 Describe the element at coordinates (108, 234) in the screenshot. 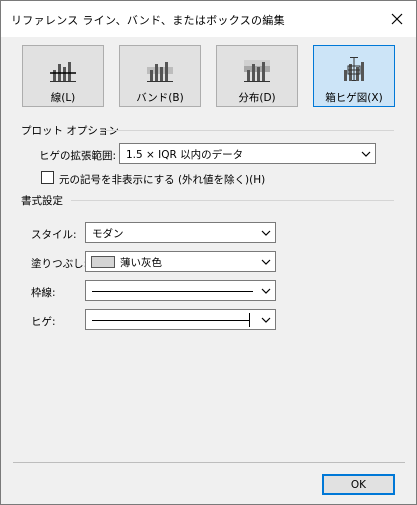

I see `style-value: モダン` at that location.